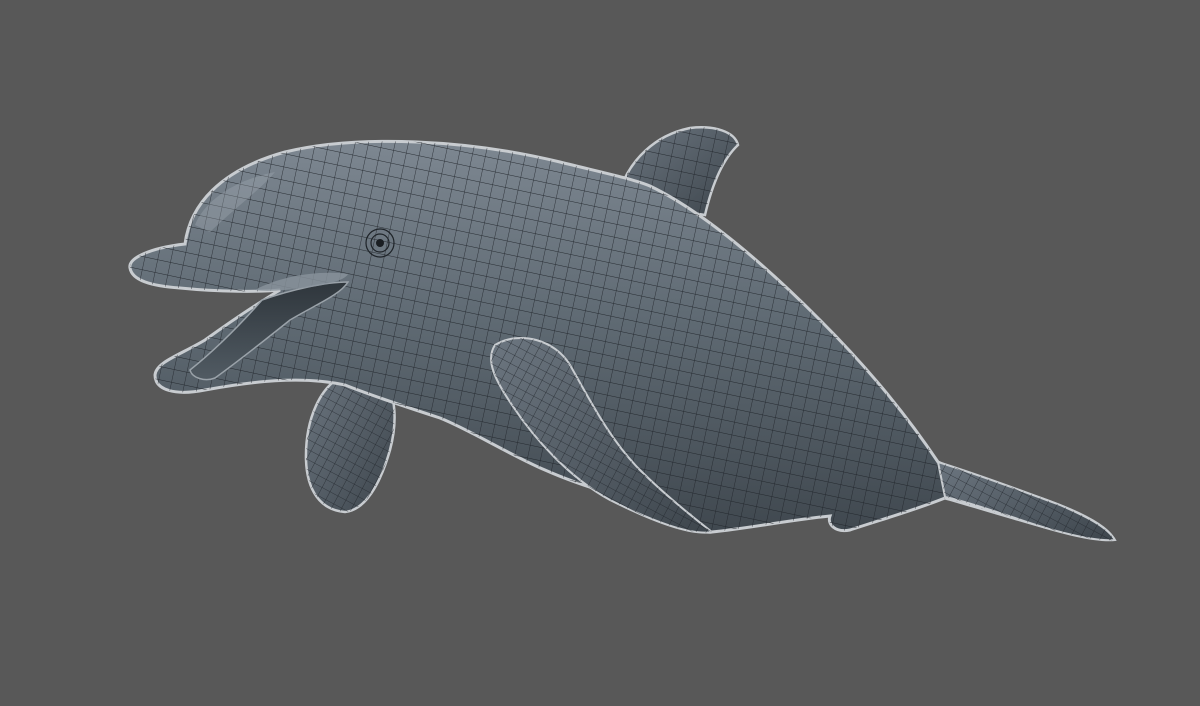 This screenshot has width=1200, height=706. What do you see at coordinates (1026, 501) in the screenshot?
I see `tail-fluke` at bounding box center [1026, 501].